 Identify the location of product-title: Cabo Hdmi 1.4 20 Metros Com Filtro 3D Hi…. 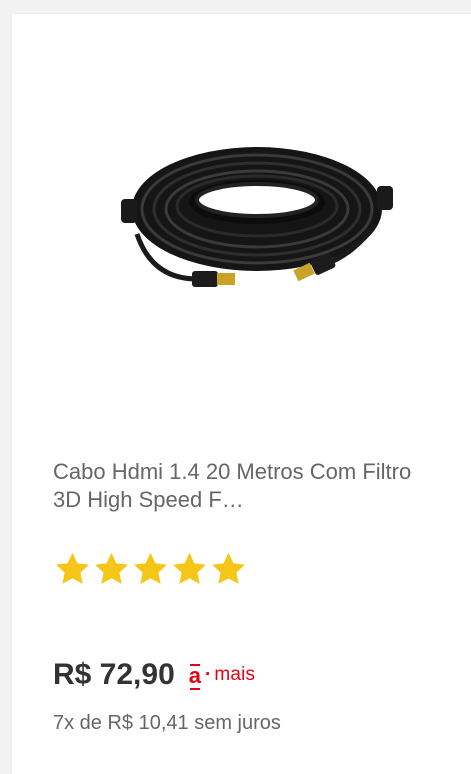
(248, 486).